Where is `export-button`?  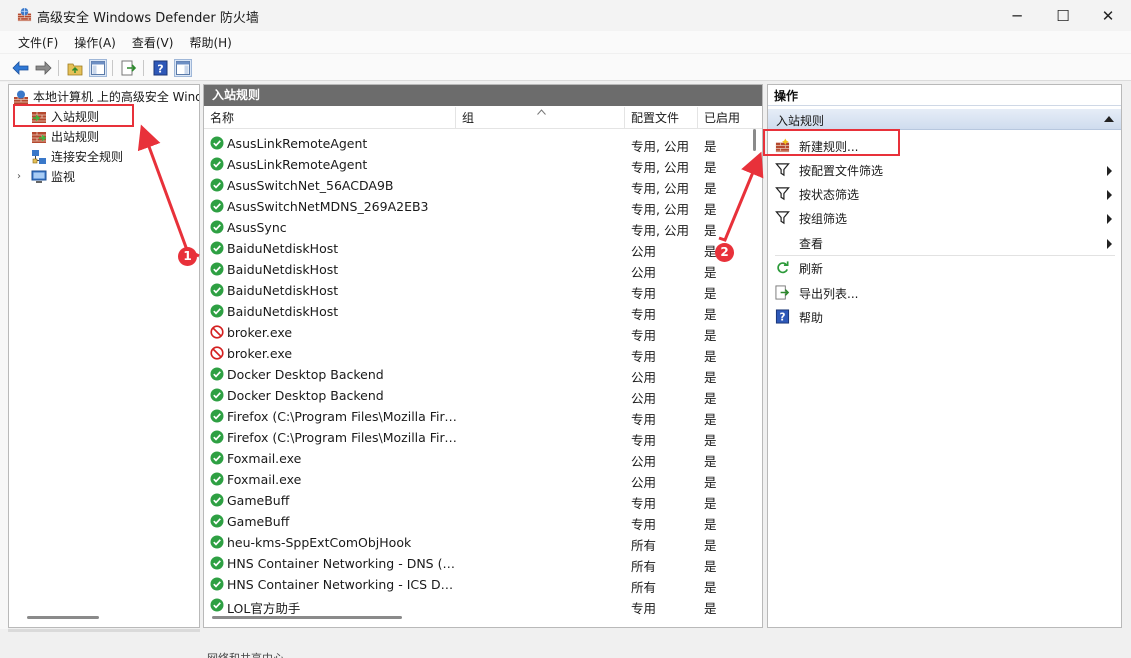 export-button is located at coordinates (129, 68).